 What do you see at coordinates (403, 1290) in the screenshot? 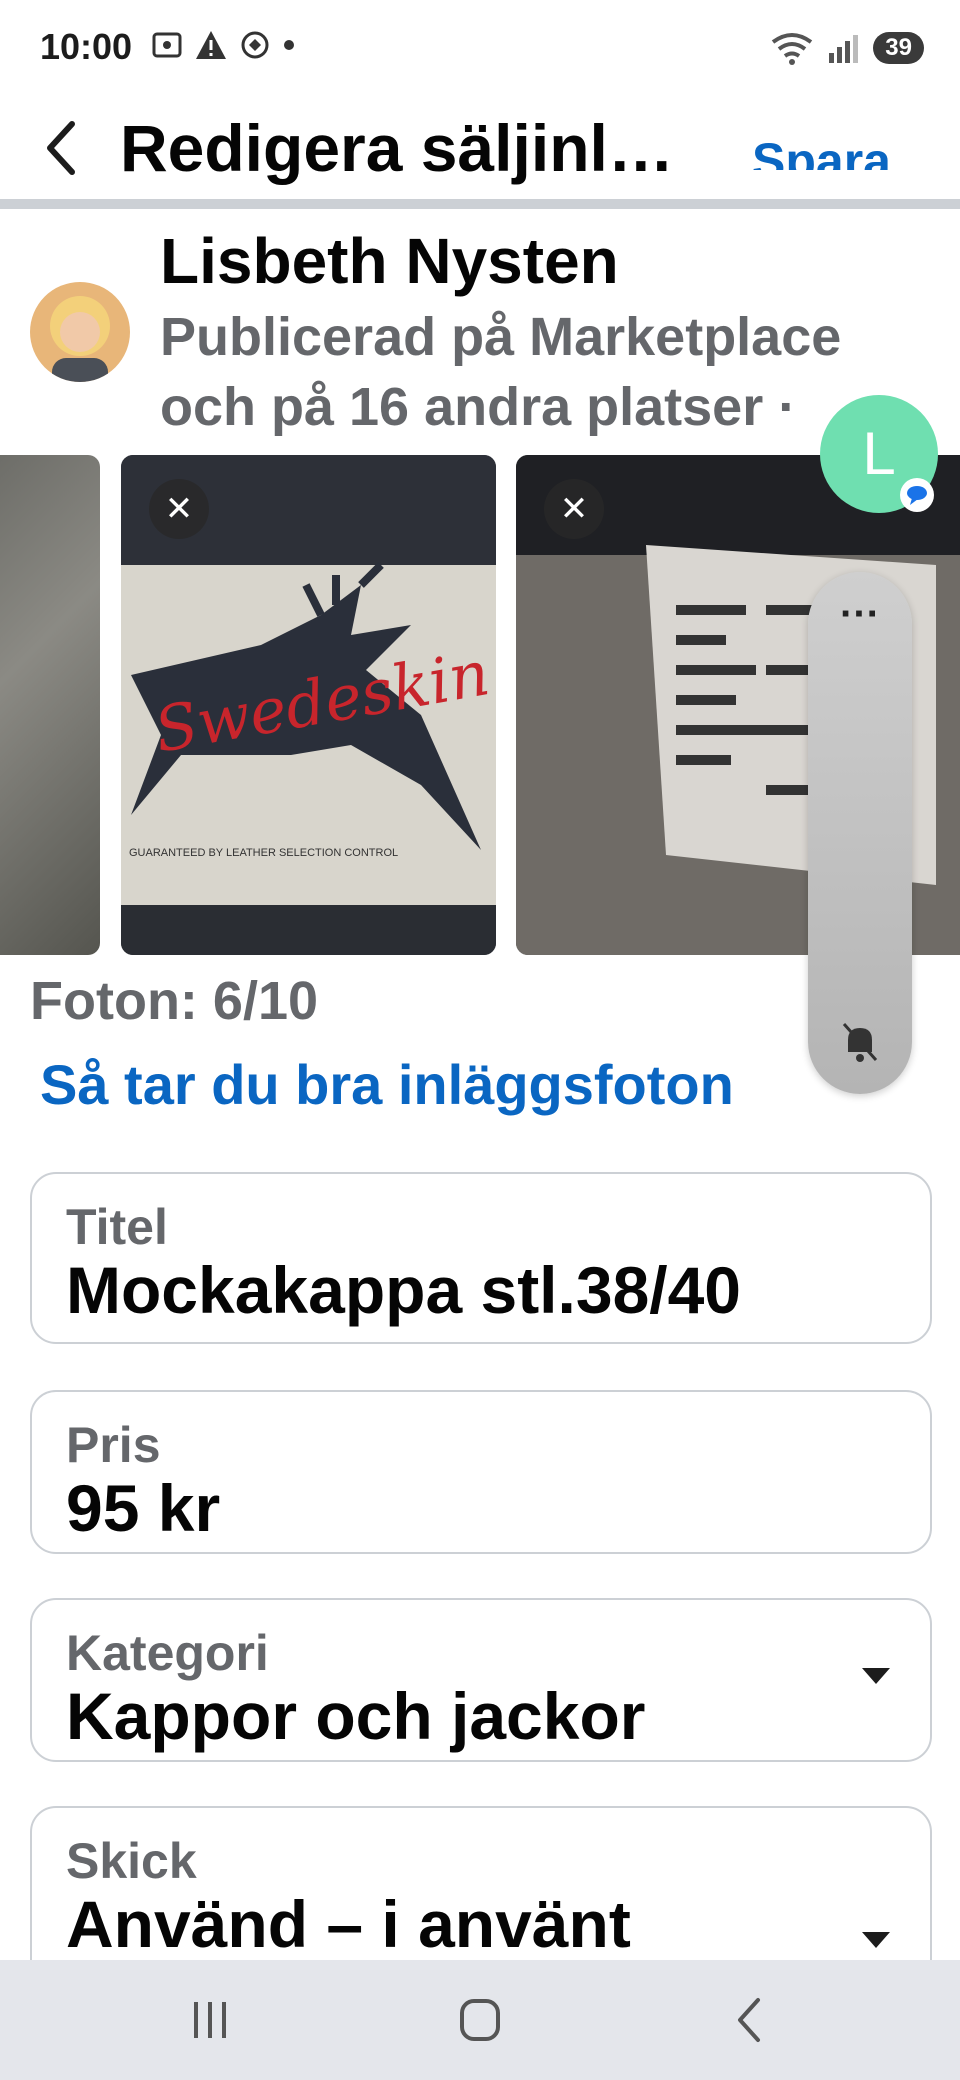
I see `title-field-value: Mockakappa stl.38/40` at bounding box center [403, 1290].